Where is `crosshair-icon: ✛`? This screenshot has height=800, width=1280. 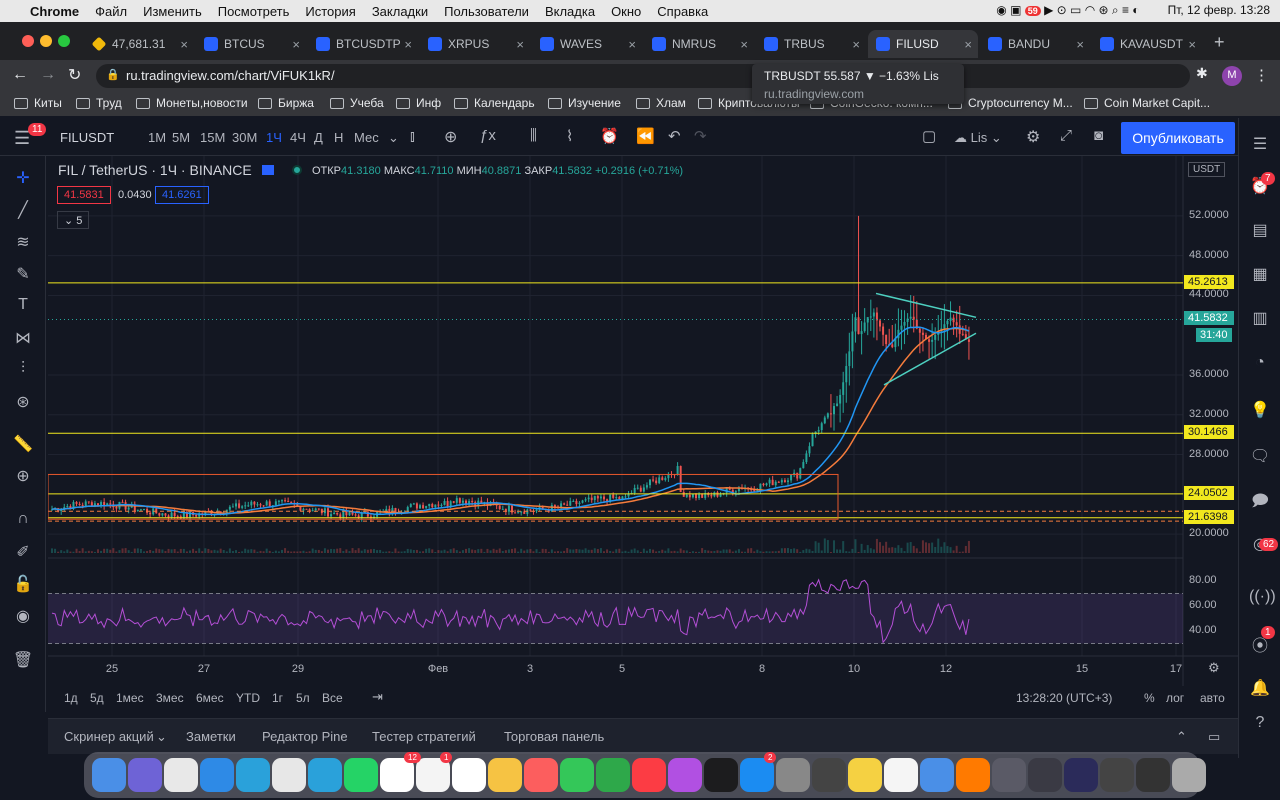
crosshair-icon: ✛ is located at coordinates (23, 178).